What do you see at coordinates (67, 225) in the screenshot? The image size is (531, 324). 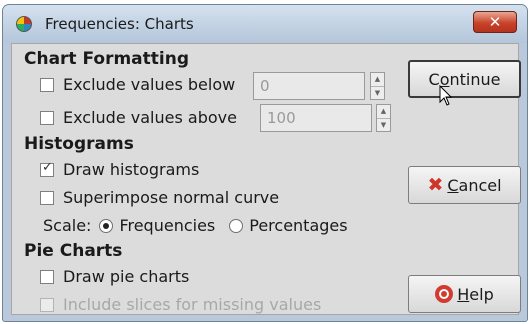 I see `scale-label: Scale:` at bounding box center [67, 225].